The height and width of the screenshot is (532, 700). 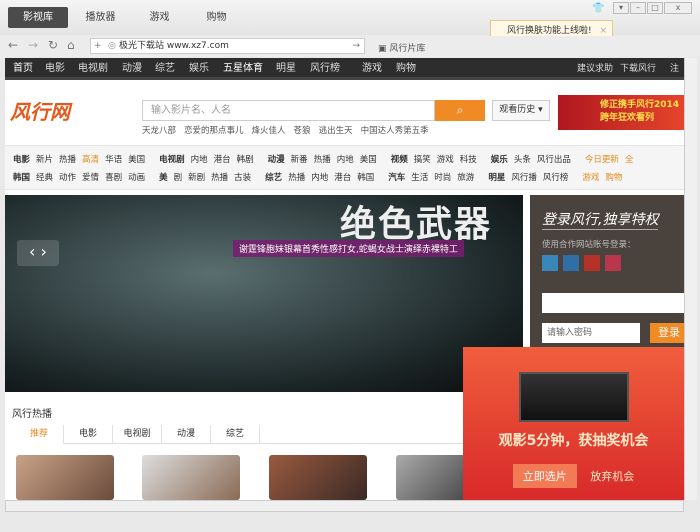 What do you see at coordinates (214, 131) in the screenshot?
I see `hot-word: 恋爱的那点事儿` at bounding box center [214, 131].